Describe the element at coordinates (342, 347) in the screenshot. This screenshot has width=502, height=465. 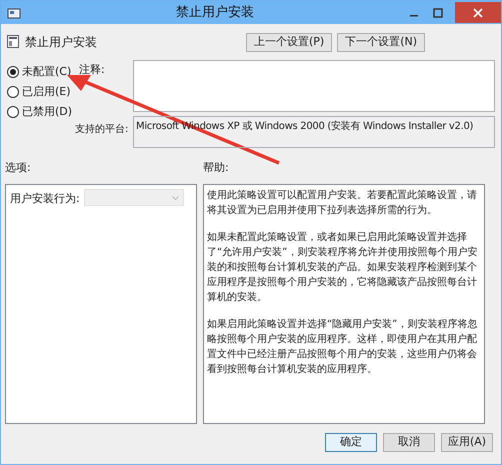
I see `help-paragraph: 如果启用此策略设置并选择“隐藏用户安装”，则安装程序将忽略按照每个用户安装的应用程序。这样，即使用户在其用户配置文件中已经注册产品按照每个用户的安装，这些用户仍将会看到按照每台计算机安装的应用程序。` at that location.